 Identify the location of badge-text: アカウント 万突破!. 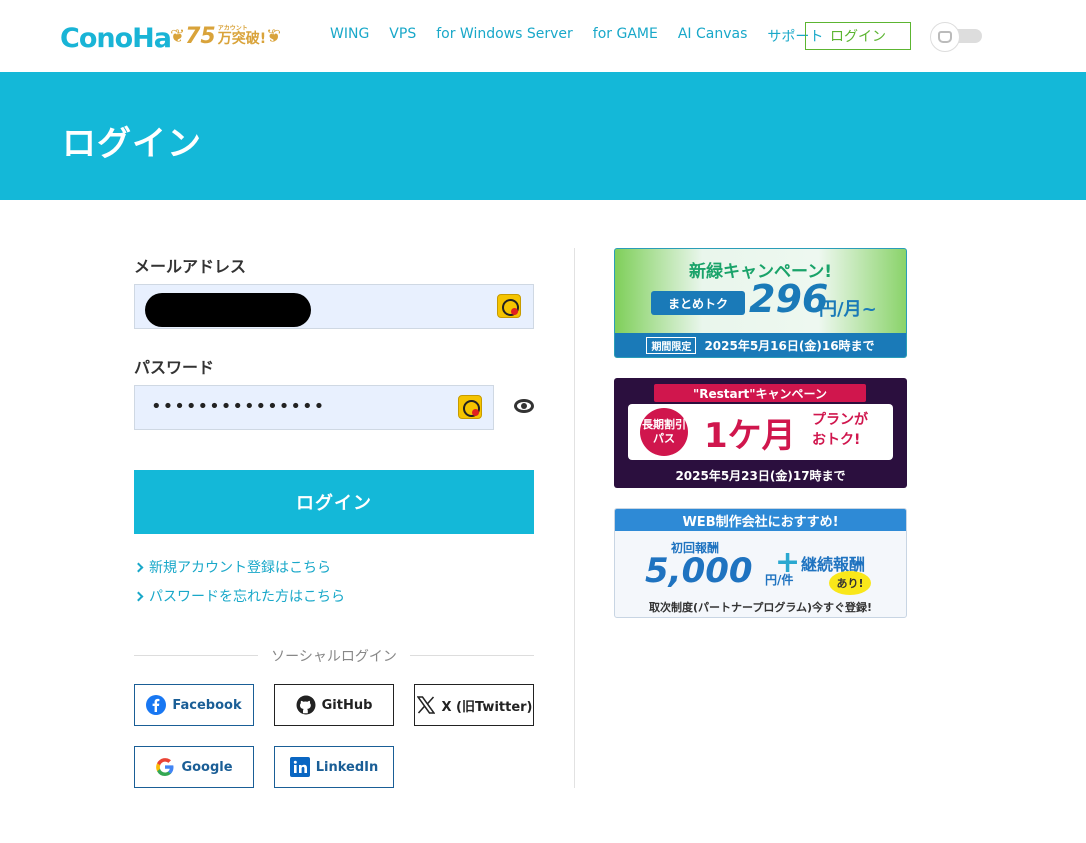
(242, 36).